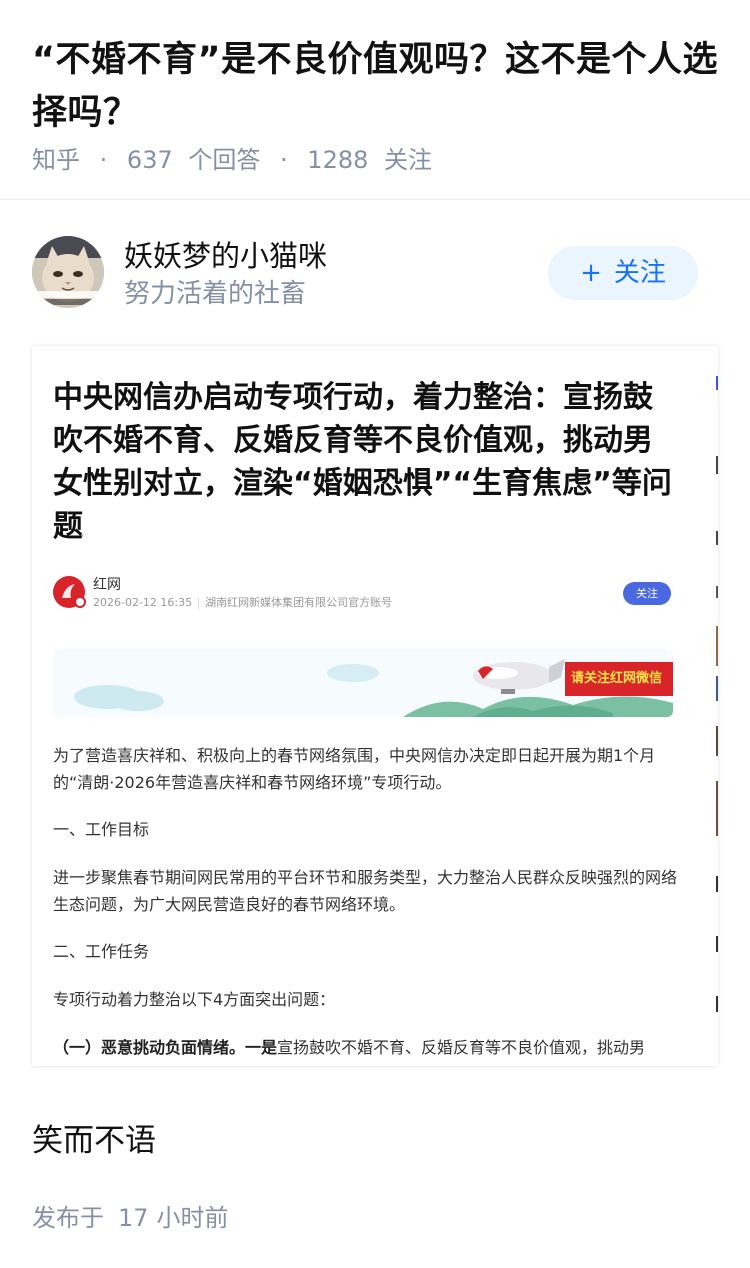 The height and width of the screenshot is (1268, 750). I want to click on author-name: 妖妖梦的小猫咪, so click(225, 256).